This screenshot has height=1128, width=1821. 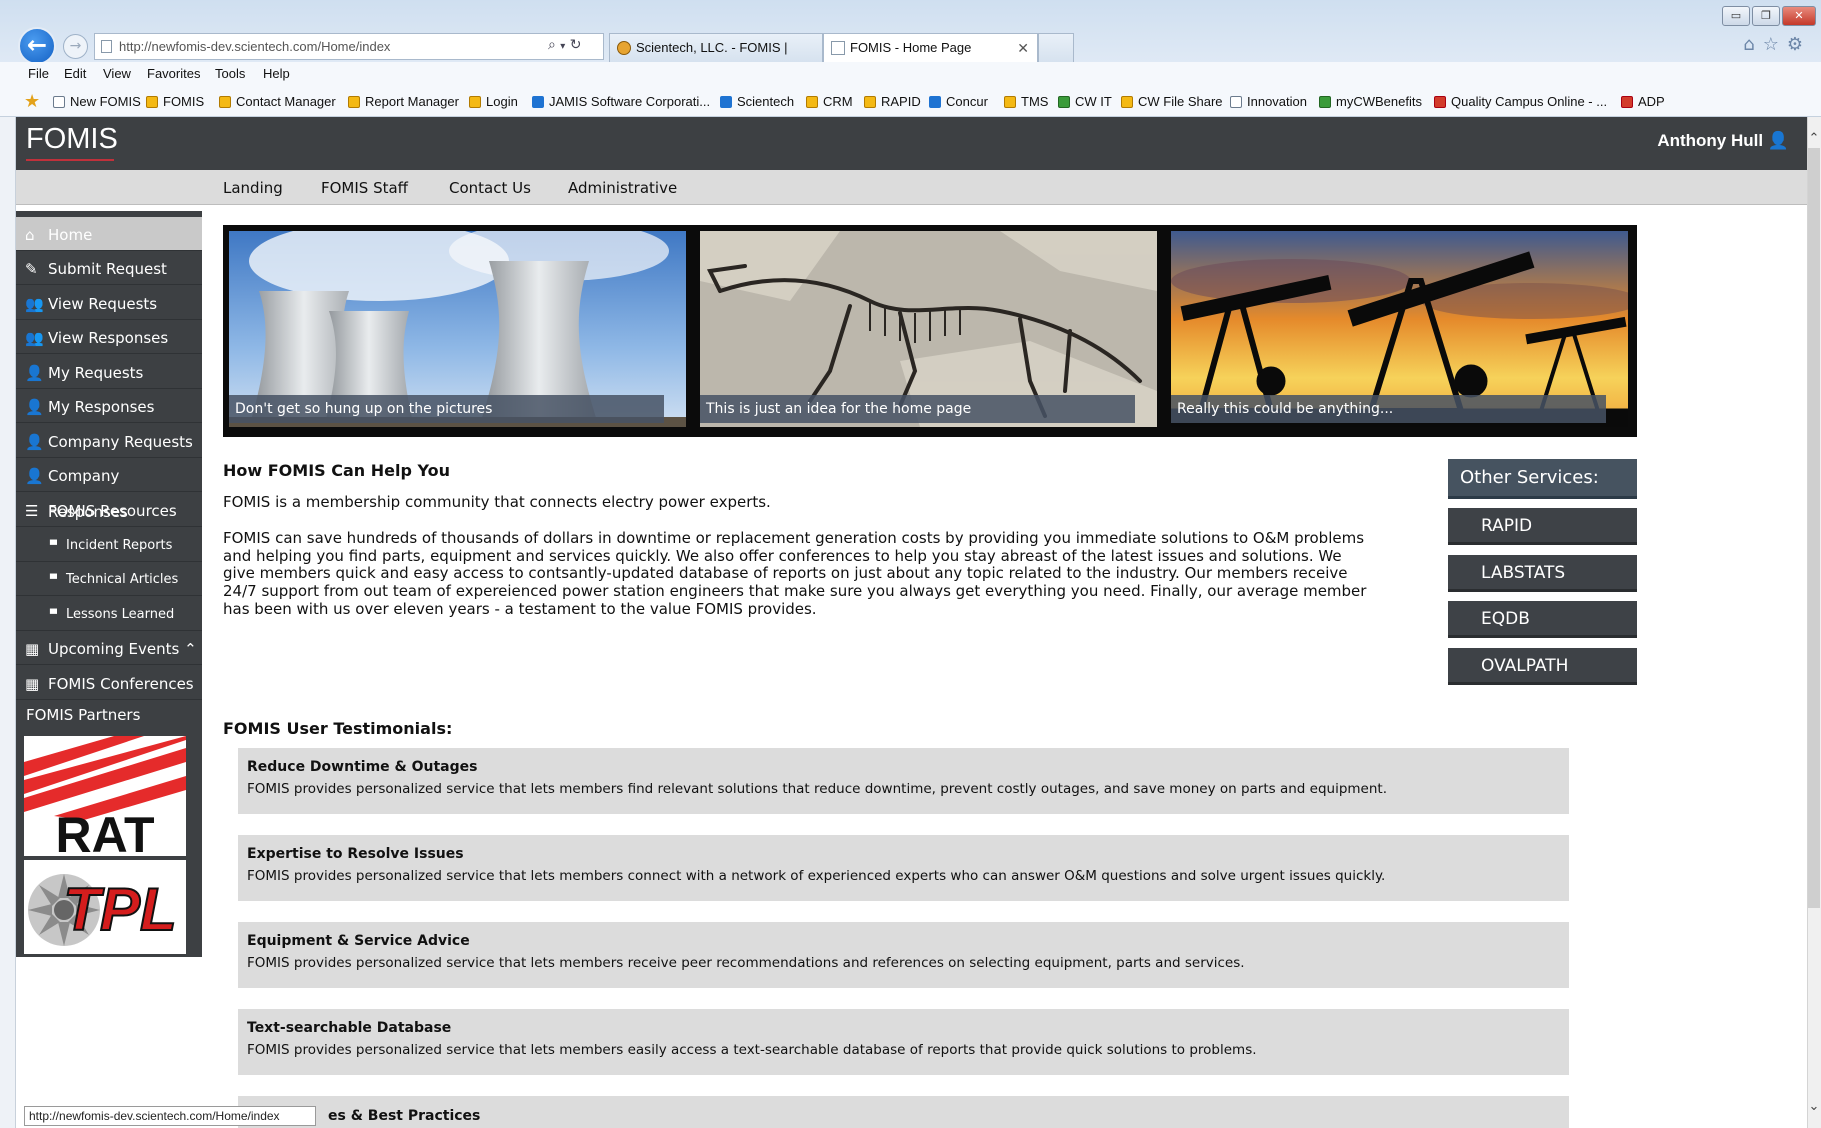 I want to click on menu-tools: Tools, so click(x=230, y=74).